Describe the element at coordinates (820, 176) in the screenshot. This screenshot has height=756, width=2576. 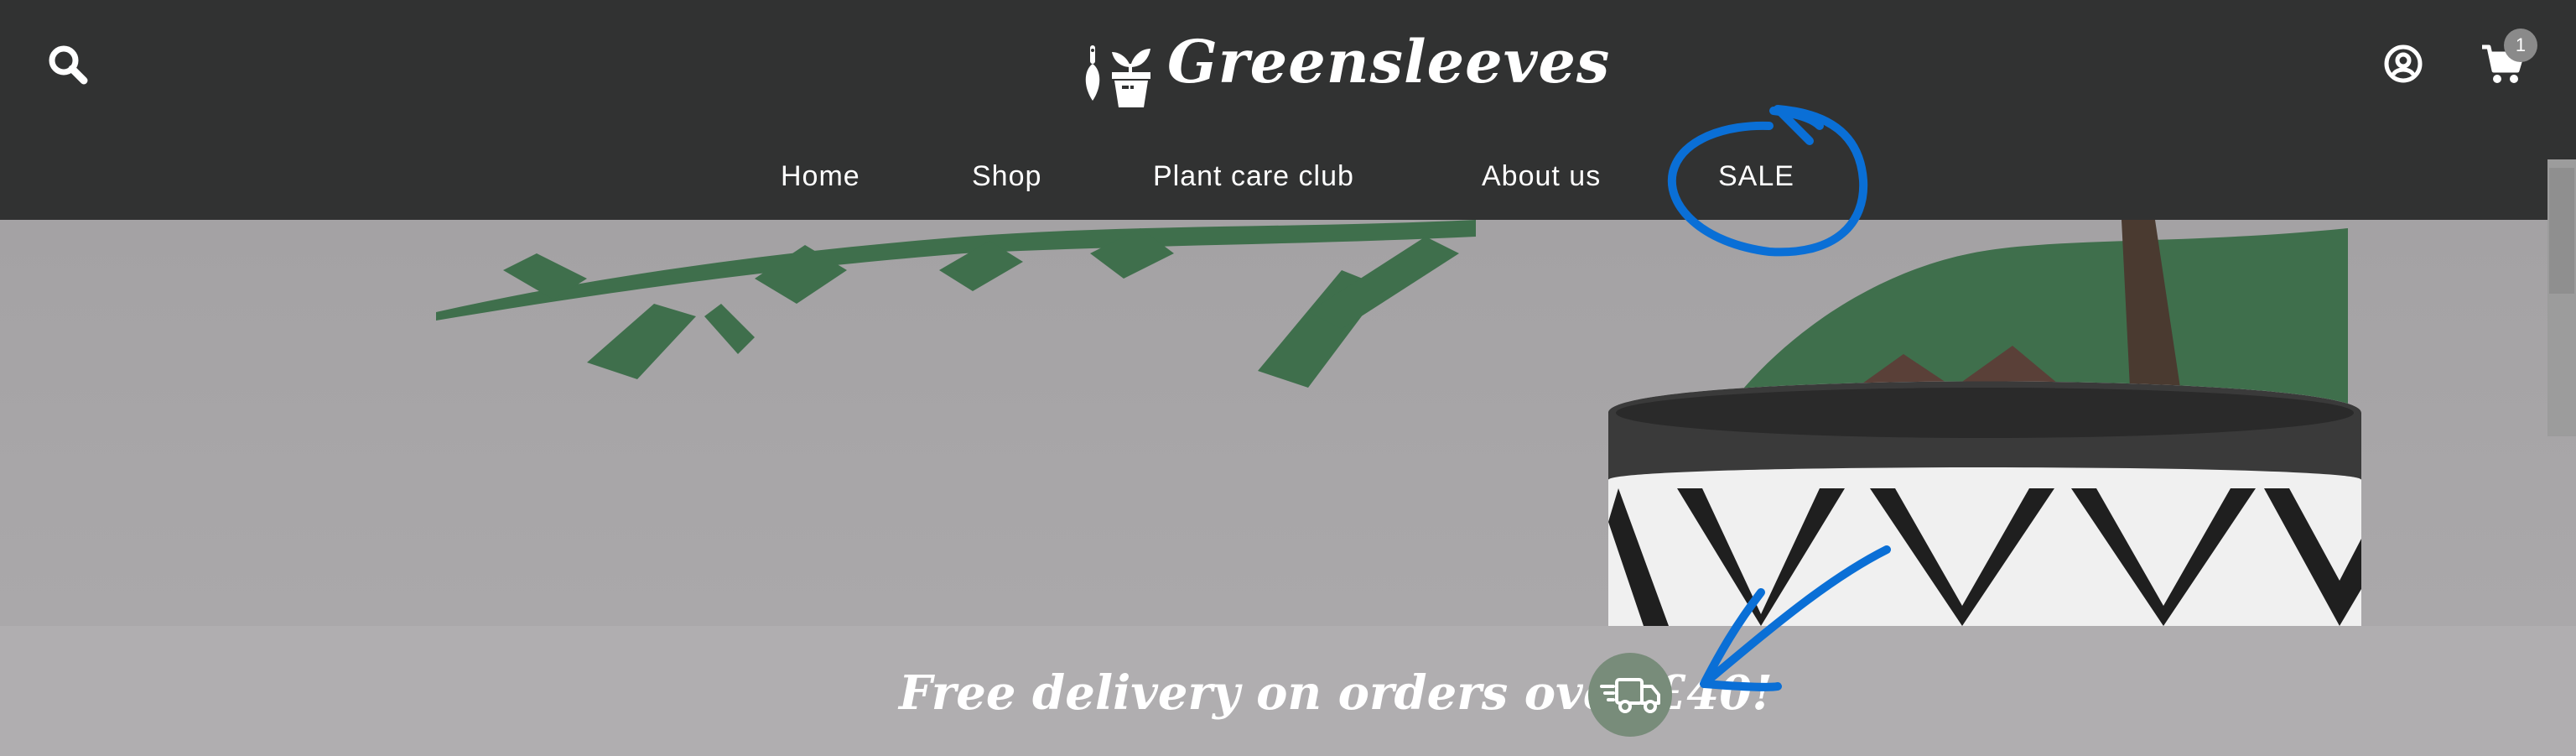
I see `nav-home: Home` at that location.